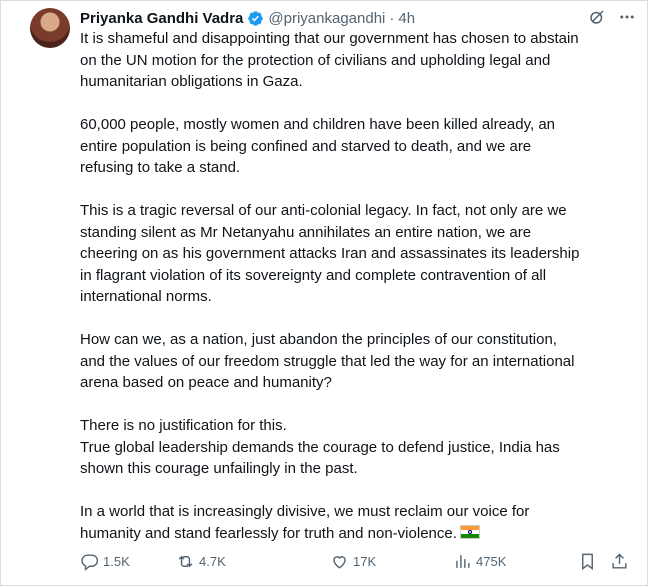 Image resolution: width=648 pixels, height=586 pixels. Describe the element at coordinates (50, 28) in the screenshot. I see `avatar` at that location.